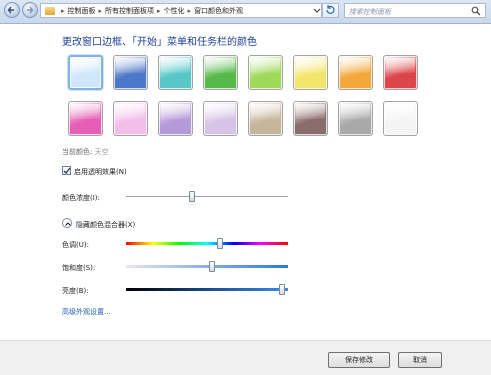 The width and height of the screenshot is (491, 375). I want to click on chevron-down-icon, so click(317, 10).